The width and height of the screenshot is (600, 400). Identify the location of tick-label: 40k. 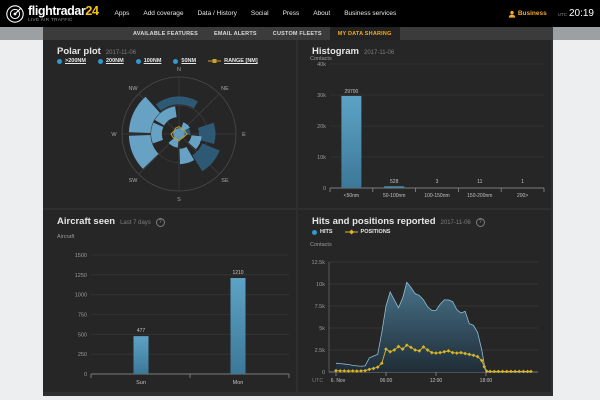
(321, 65).